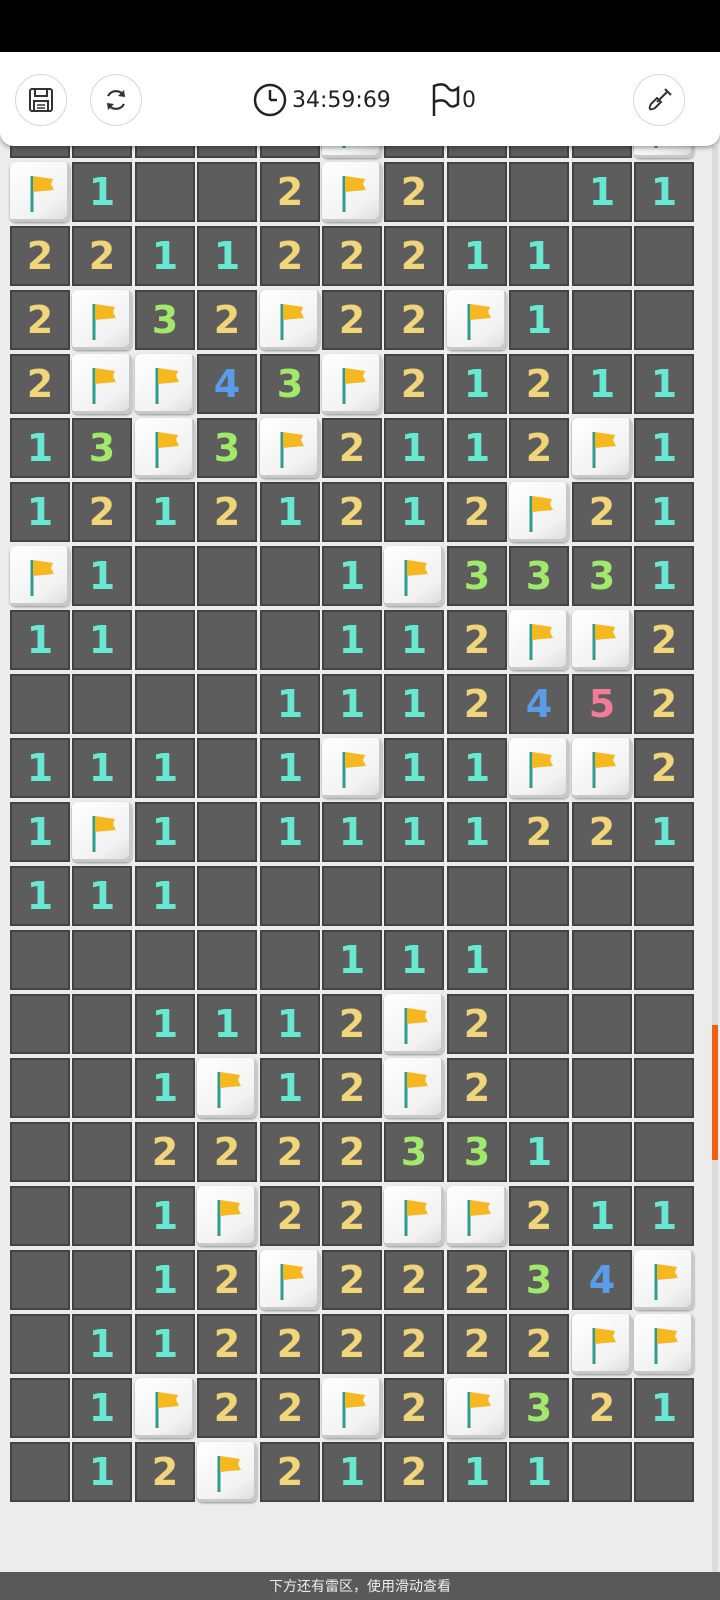 This screenshot has height=1600, width=720. Describe the element at coordinates (41, 100) in the screenshot. I see `save-button` at that location.